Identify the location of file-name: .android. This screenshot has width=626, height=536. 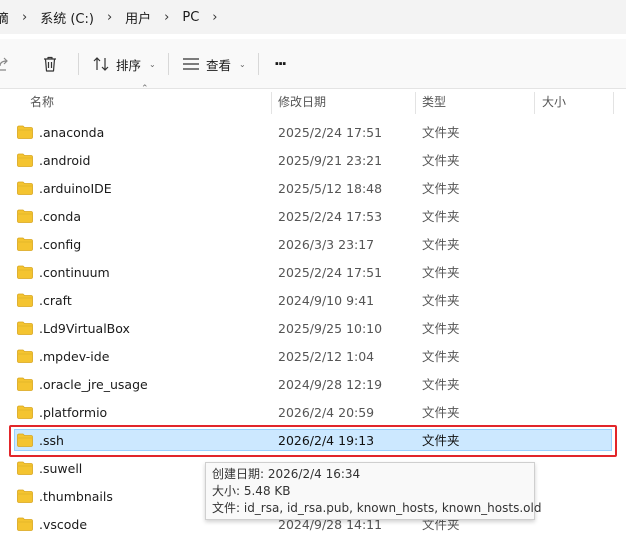
(65, 160).